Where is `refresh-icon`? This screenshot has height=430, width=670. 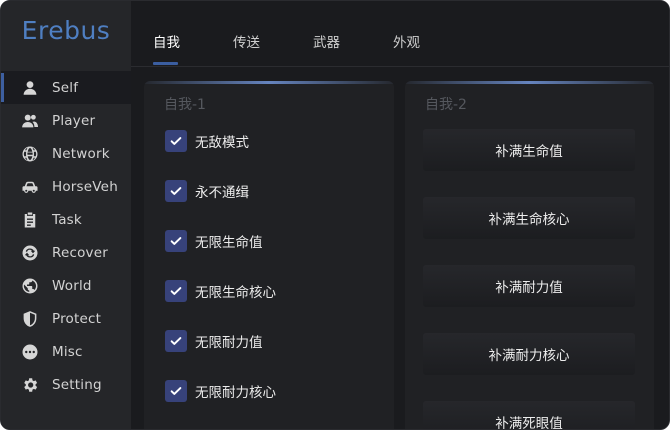 refresh-icon is located at coordinates (30, 253).